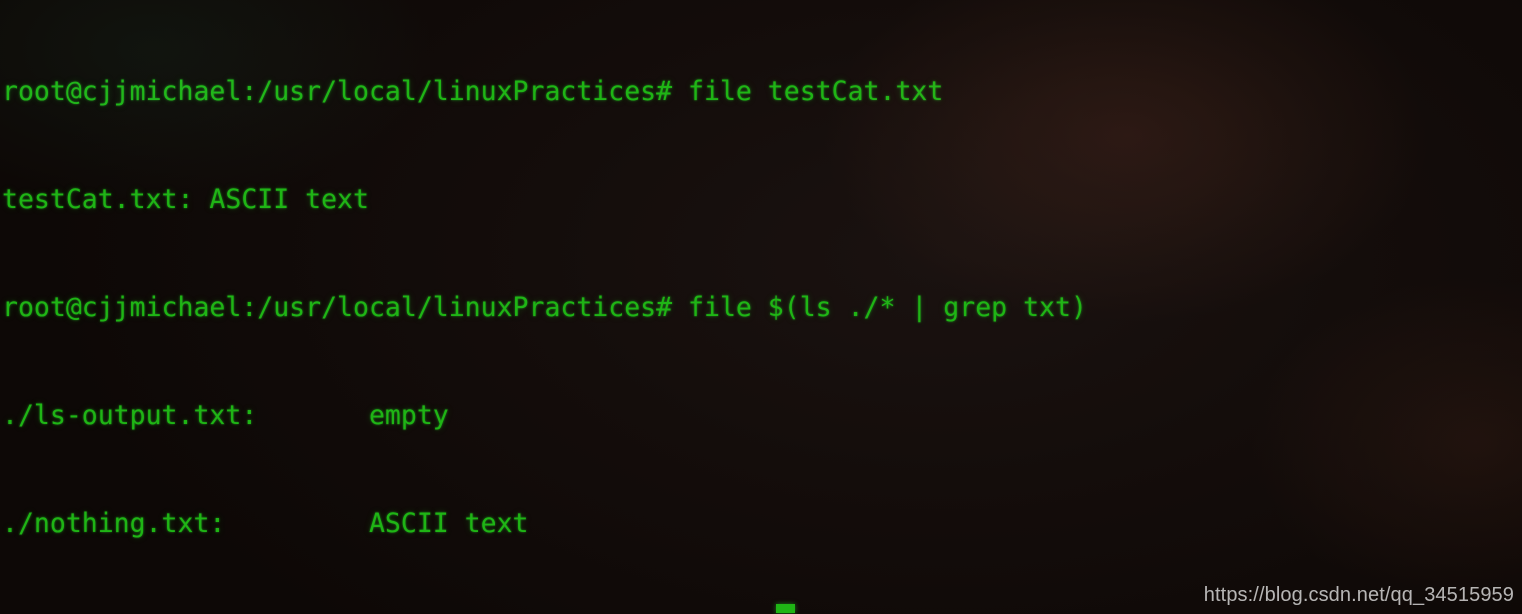 Image resolution: width=1522 pixels, height=614 pixels. I want to click on terminal-line: ./nothing.txt: ASCII text, so click(265, 523).